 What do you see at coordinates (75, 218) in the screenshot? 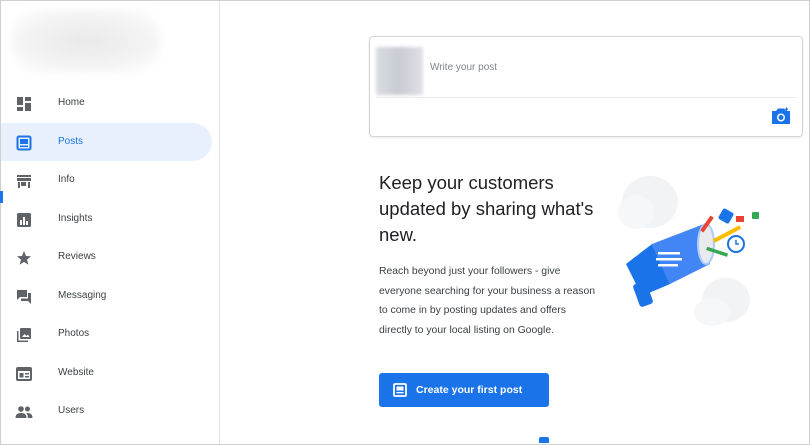
I see `sidebar-item-label: Insights` at bounding box center [75, 218].